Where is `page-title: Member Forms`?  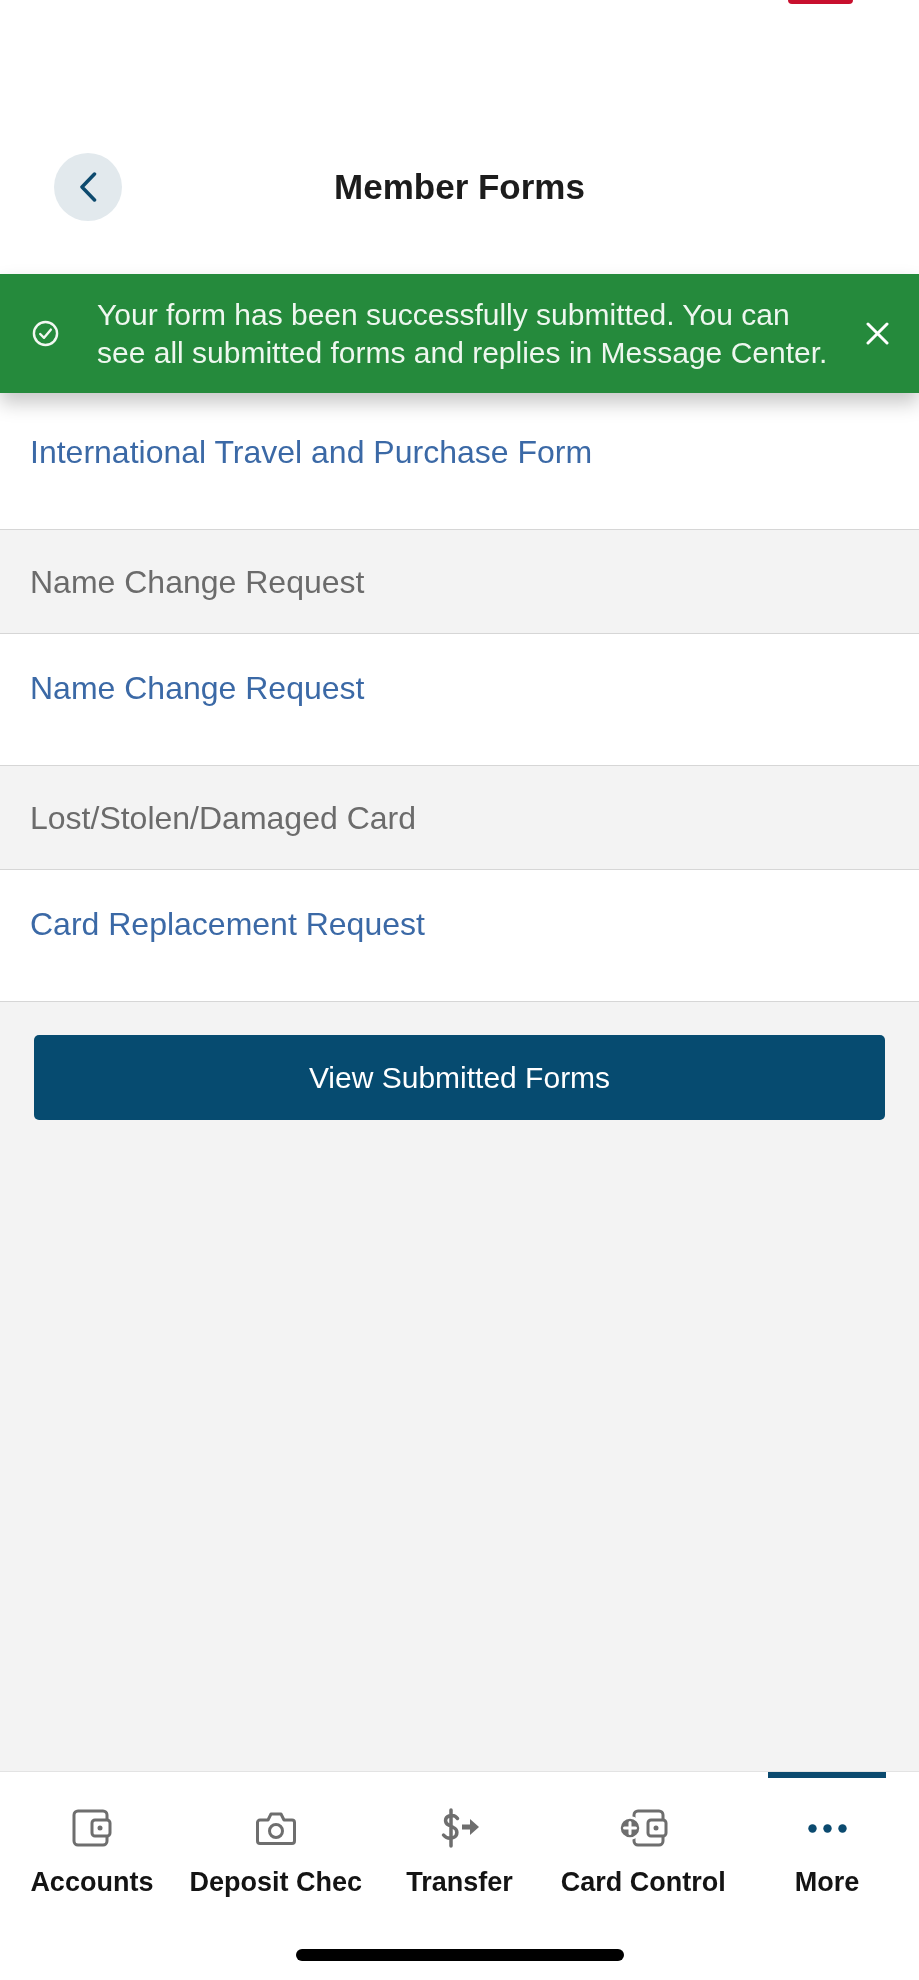
page-title: Member Forms is located at coordinates (459, 186).